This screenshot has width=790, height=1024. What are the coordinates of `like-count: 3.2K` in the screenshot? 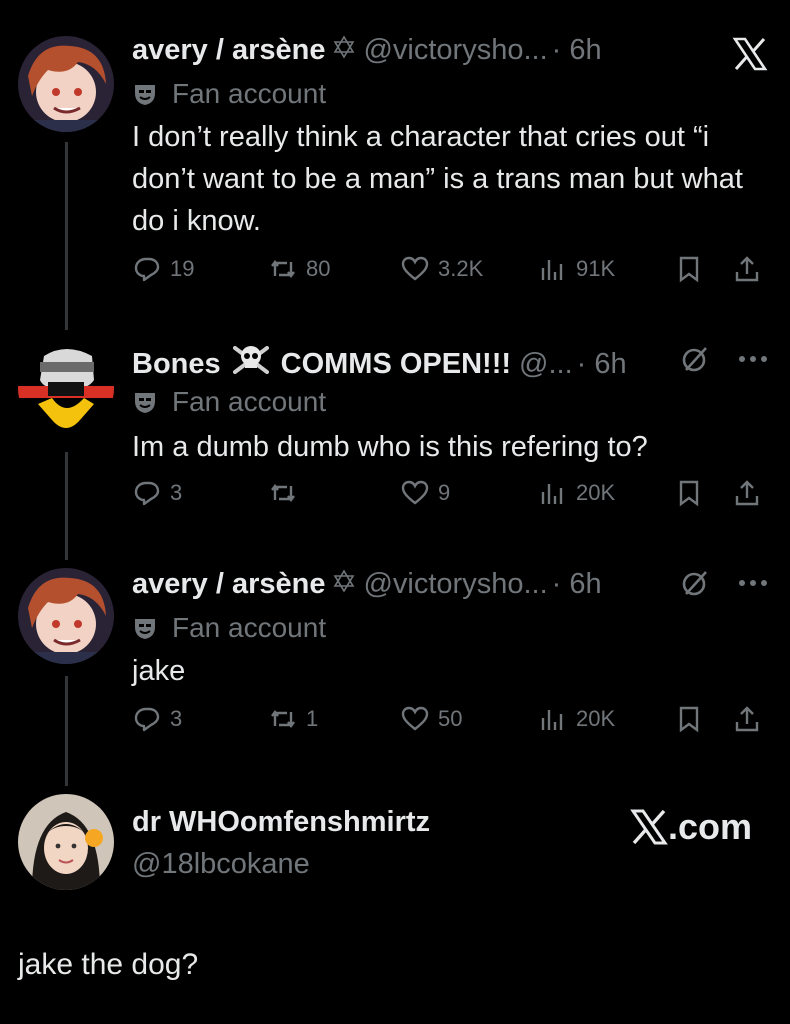 It's located at (461, 268).